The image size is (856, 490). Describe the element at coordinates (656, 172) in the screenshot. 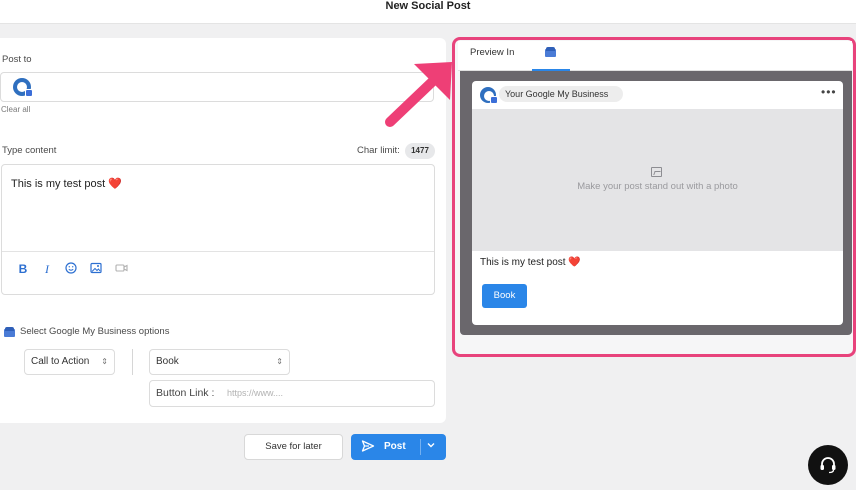

I see `image-placeholder-icon` at that location.